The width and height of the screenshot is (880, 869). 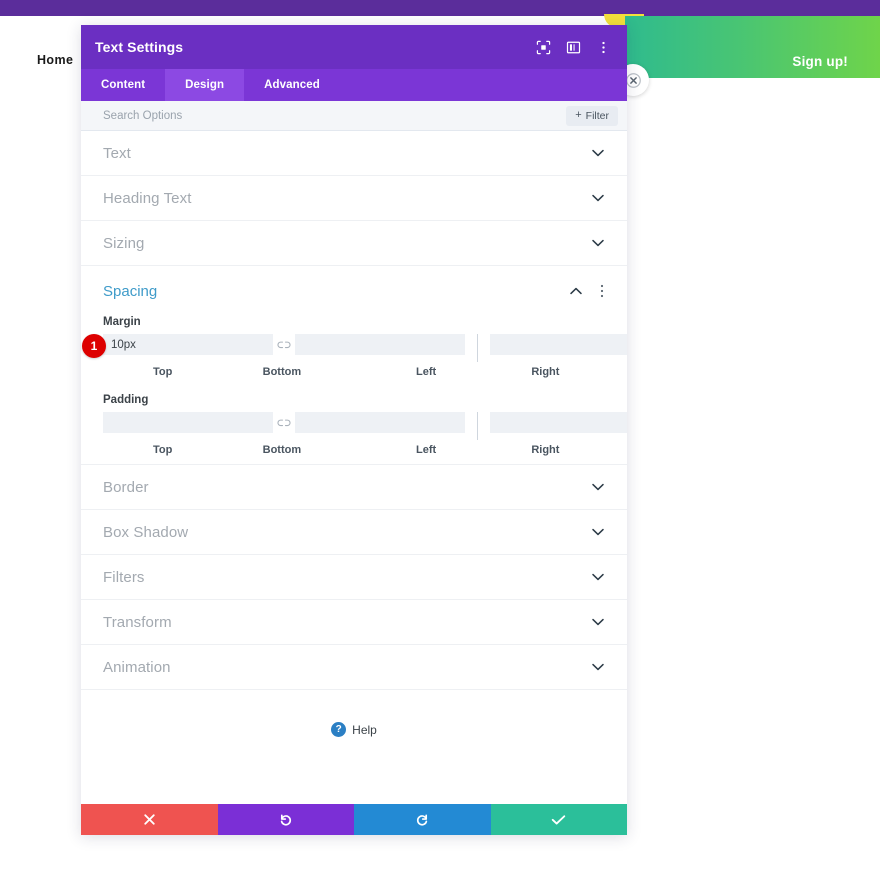 I want to click on section-box-shadow: Box Shadow, so click(x=354, y=532).